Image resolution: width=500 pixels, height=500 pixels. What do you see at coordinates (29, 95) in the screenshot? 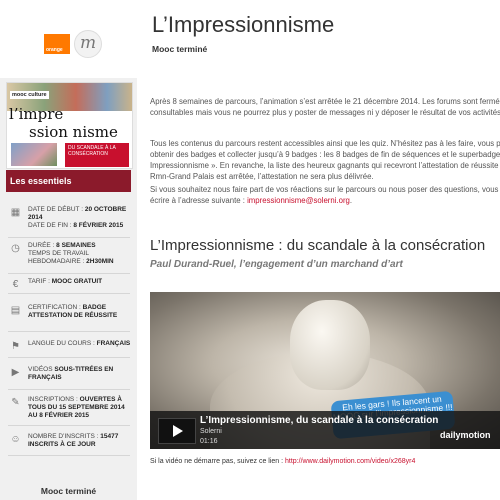
I see `hero-badge: mooc culture` at bounding box center [29, 95].